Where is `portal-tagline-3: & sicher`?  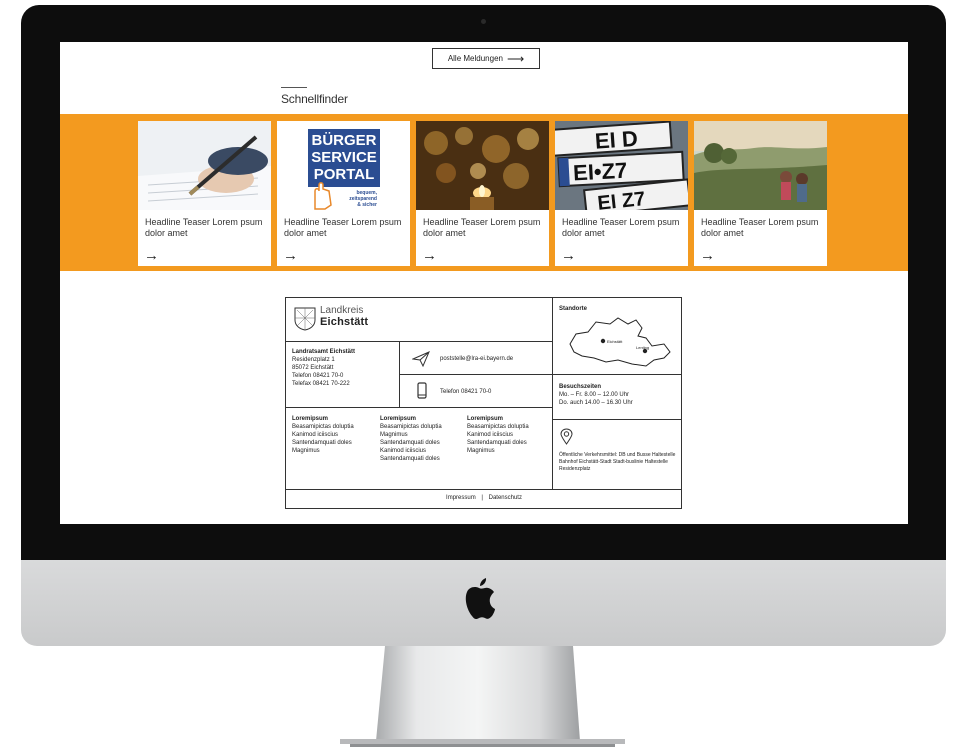
portal-tagline-3: & sicher is located at coordinates (367, 205).